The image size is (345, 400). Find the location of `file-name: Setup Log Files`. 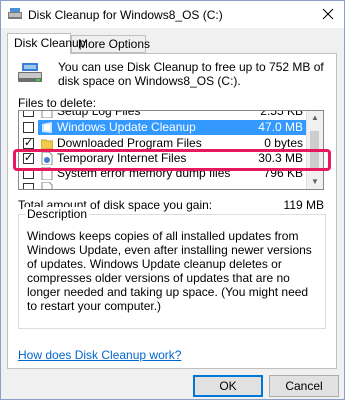

file-name: Setup Log Files is located at coordinates (99, 114).